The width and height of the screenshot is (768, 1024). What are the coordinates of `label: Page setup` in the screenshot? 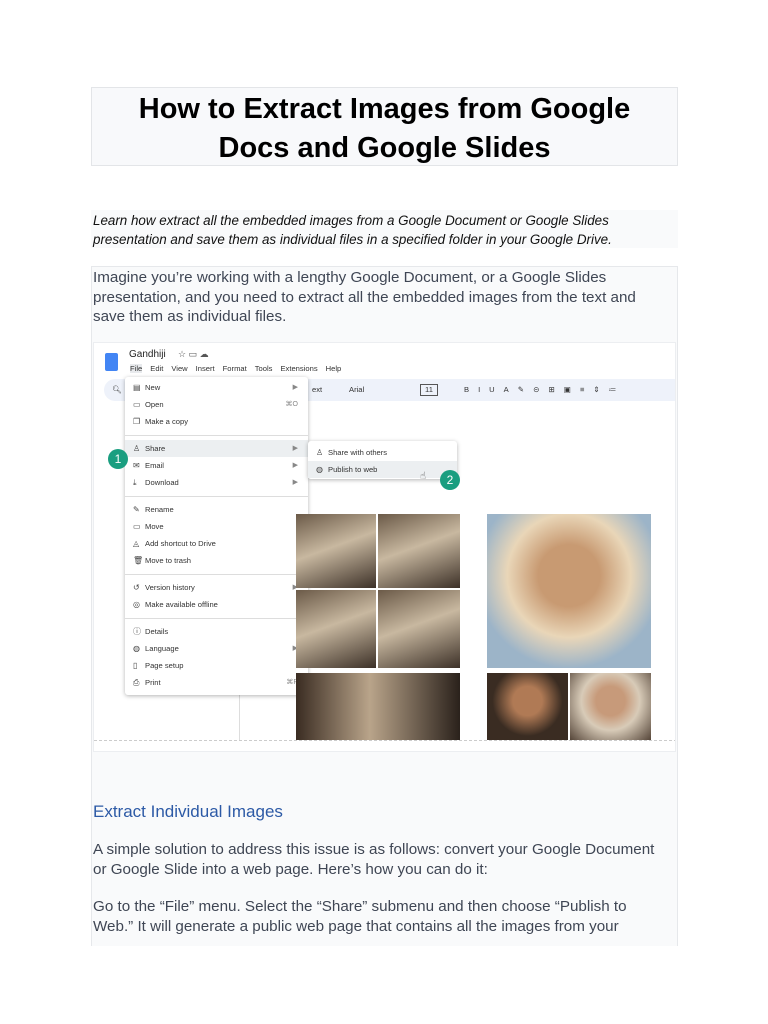 It's located at (164, 665).